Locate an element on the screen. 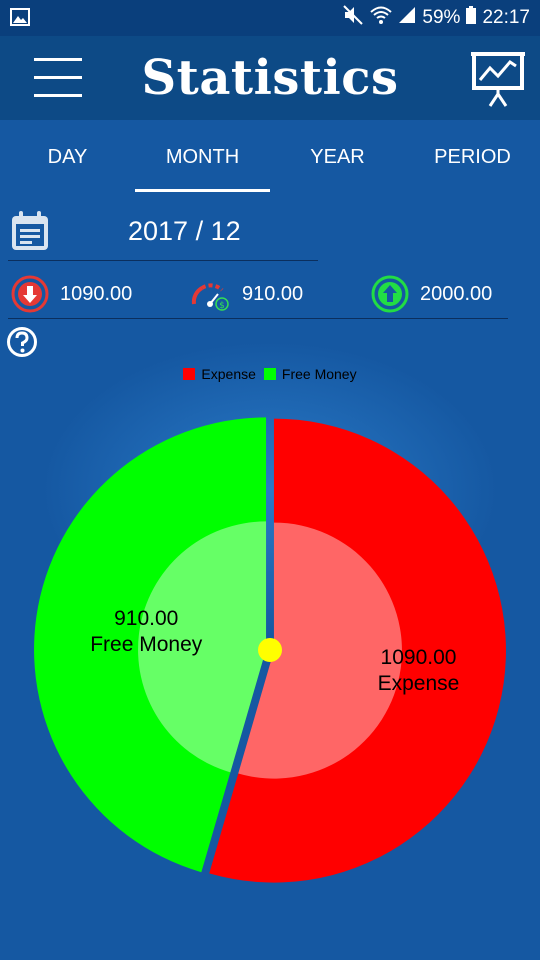  free-money-value: 910.00 is located at coordinates (273, 293).